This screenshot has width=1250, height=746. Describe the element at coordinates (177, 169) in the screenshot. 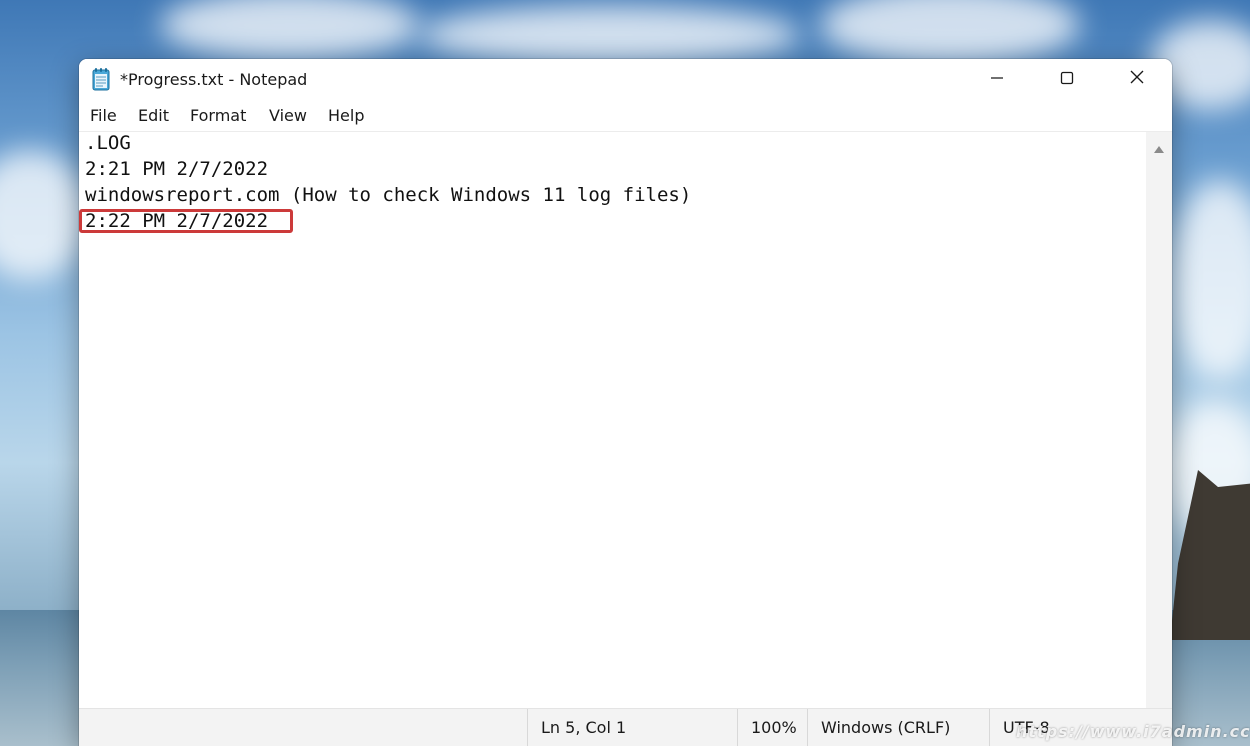

I see `editor-line: 2:21 PM 2/7/2022` at that location.